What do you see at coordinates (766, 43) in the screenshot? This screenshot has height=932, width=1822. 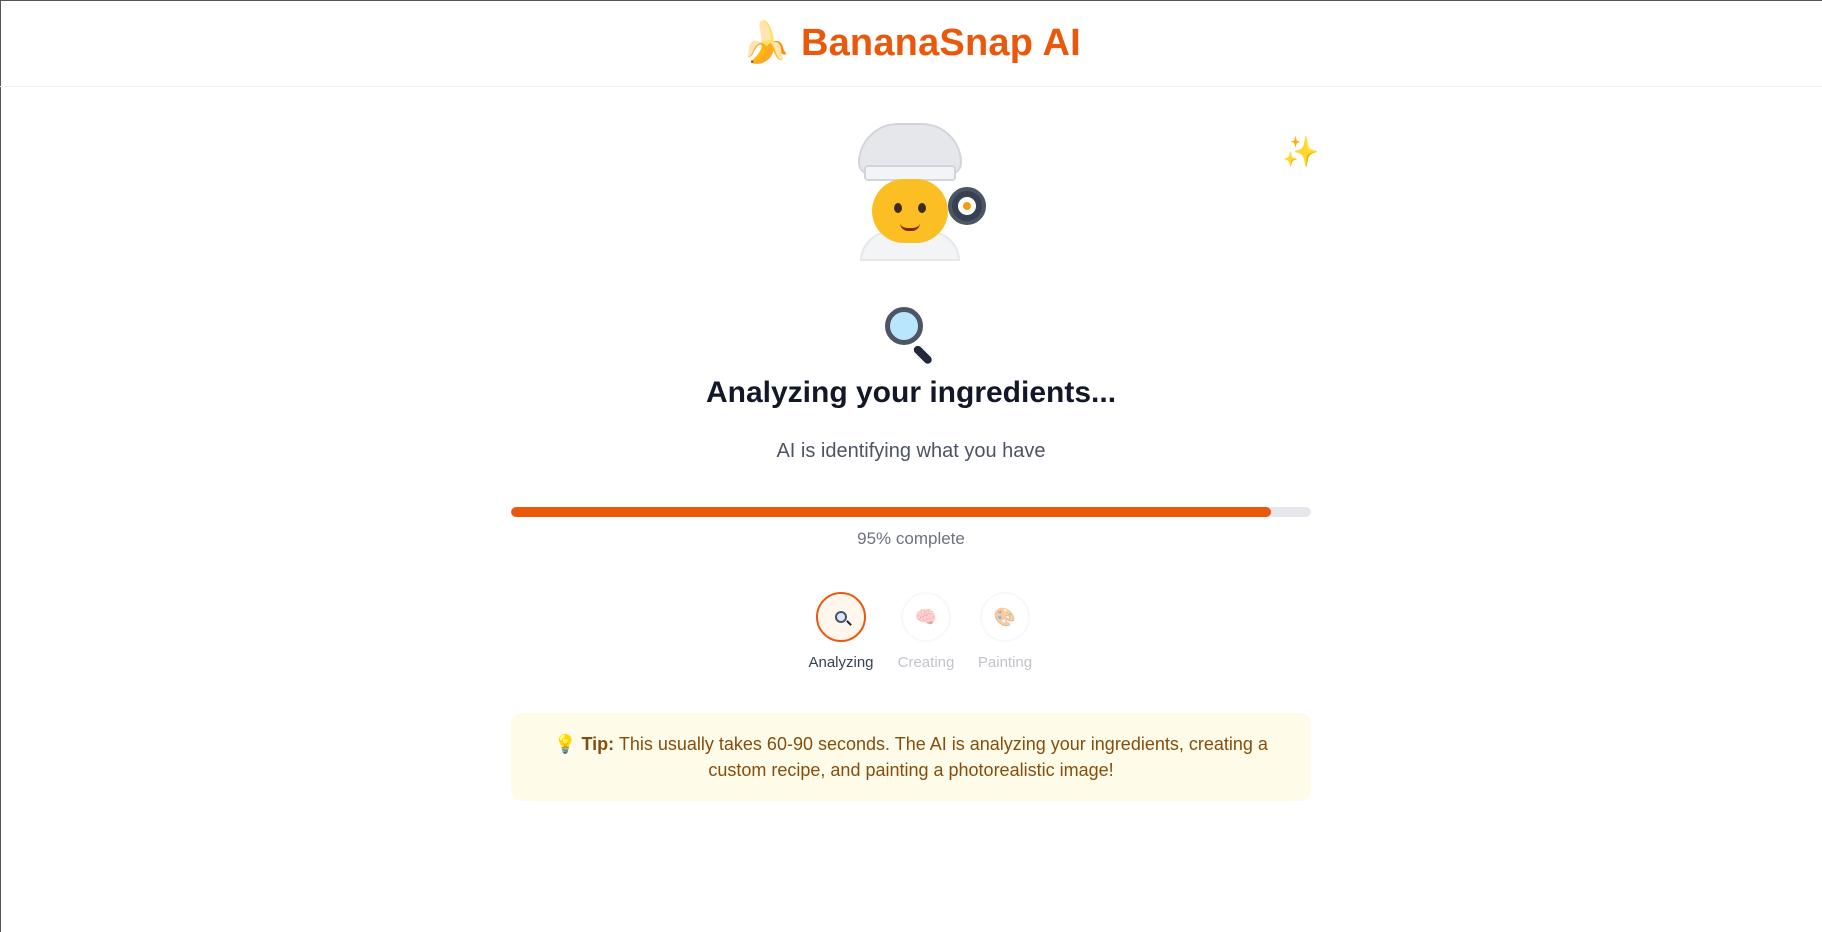 I see `banana-icon: 🍌` at bounding box center [766, 43].